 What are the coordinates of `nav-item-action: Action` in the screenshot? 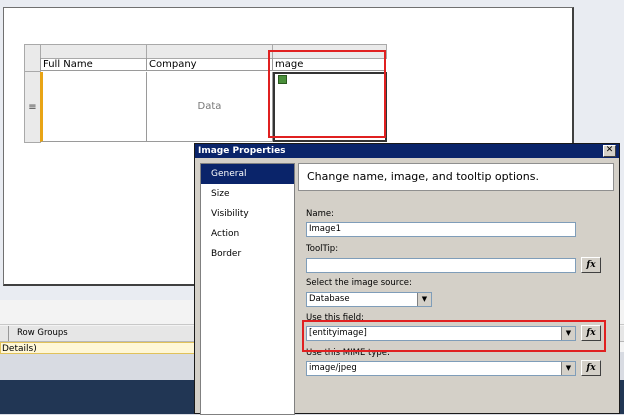 It's located at (247, 234).